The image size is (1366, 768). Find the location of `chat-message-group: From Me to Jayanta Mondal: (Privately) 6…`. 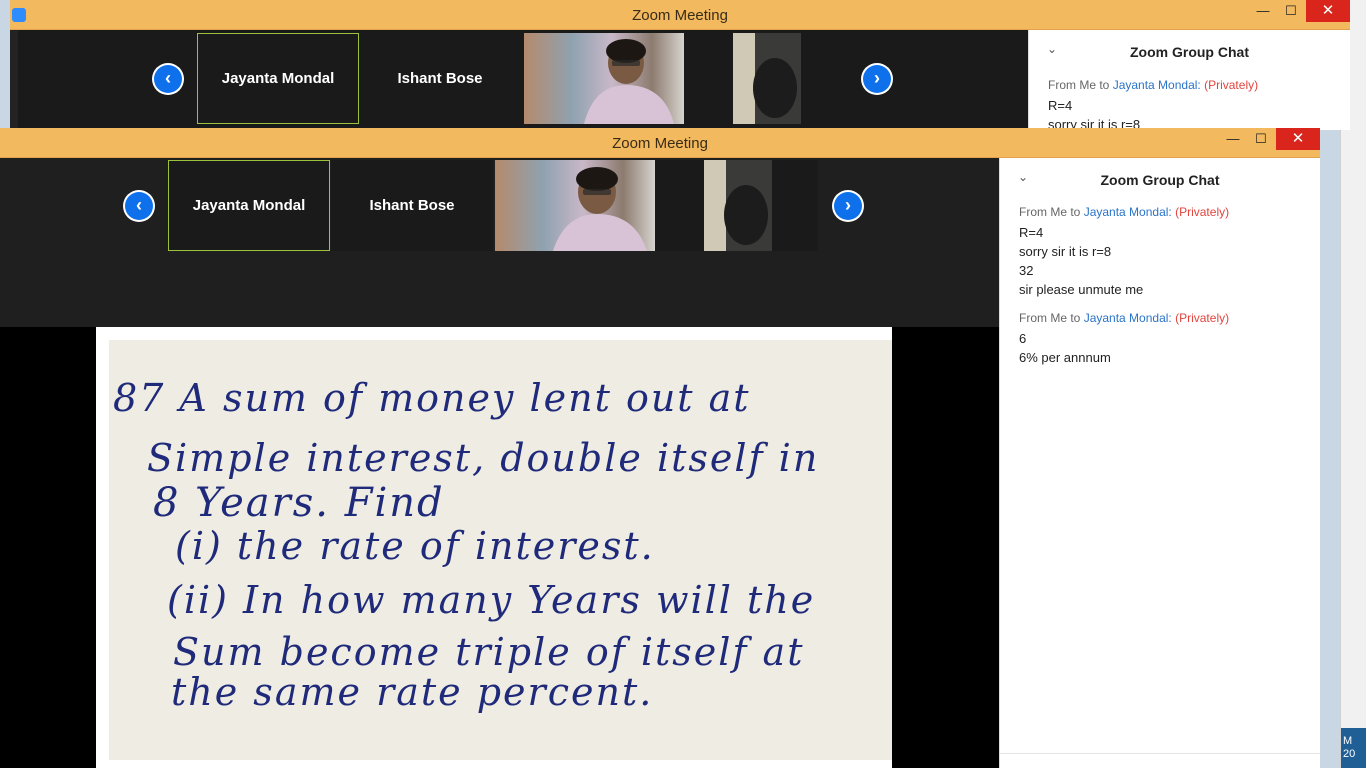

chat-message-group: From Me to Jayanta Mondal: (Privately) 6… is located at coordinates (1124, 339).